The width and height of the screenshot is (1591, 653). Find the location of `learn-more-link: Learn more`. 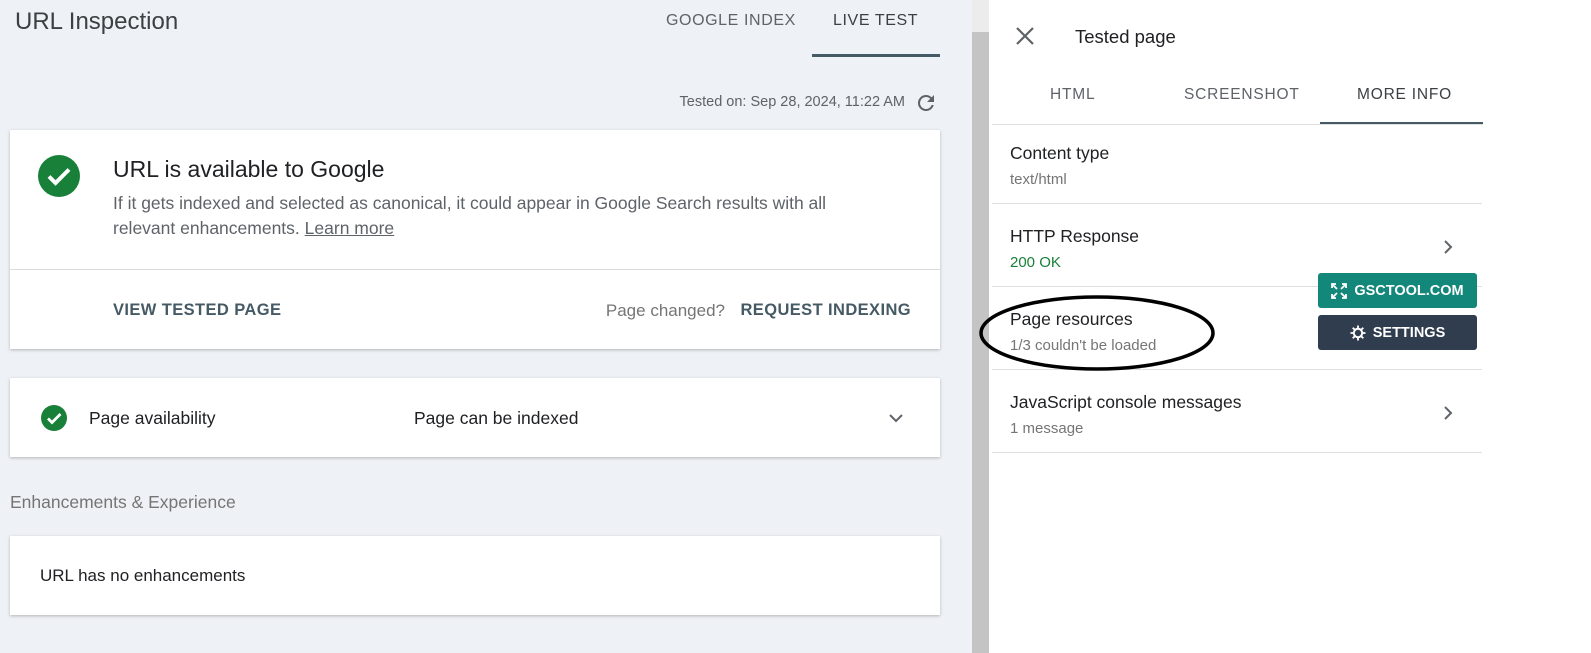

learn-more-link: Learn more is located at coordinates (350, 228).